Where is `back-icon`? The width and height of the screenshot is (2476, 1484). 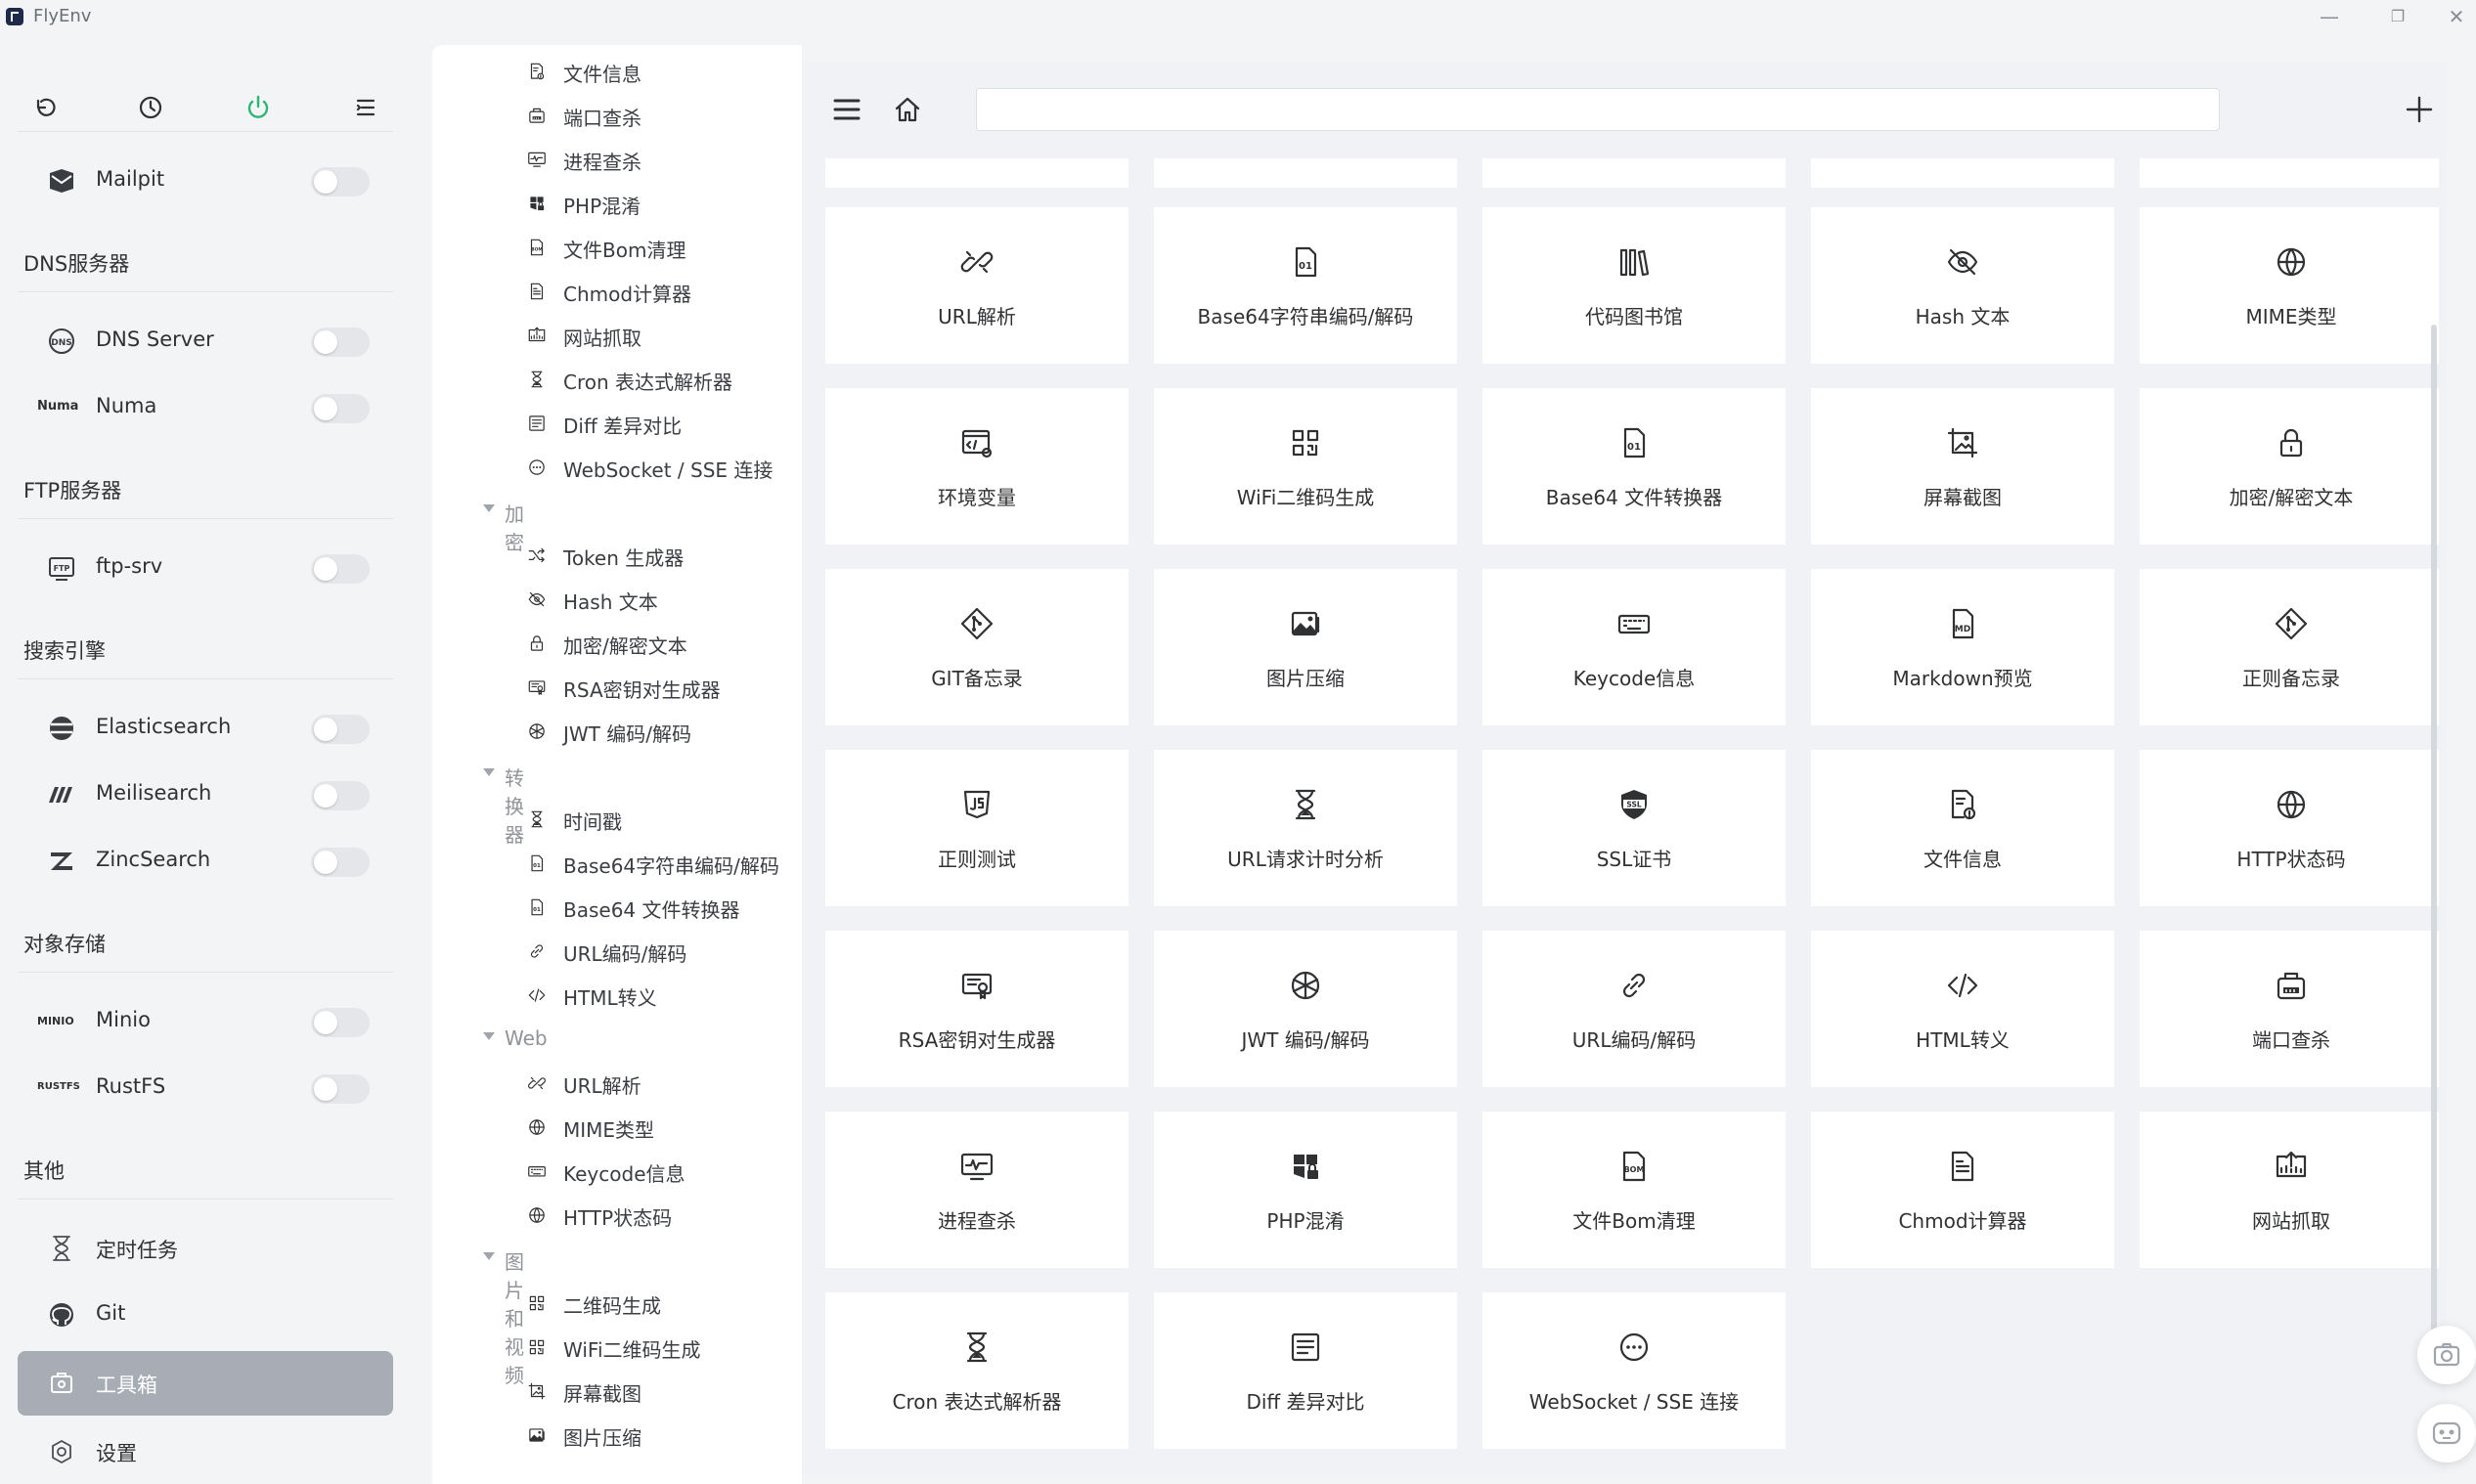
back-icon is located at coordinates (45, 107).